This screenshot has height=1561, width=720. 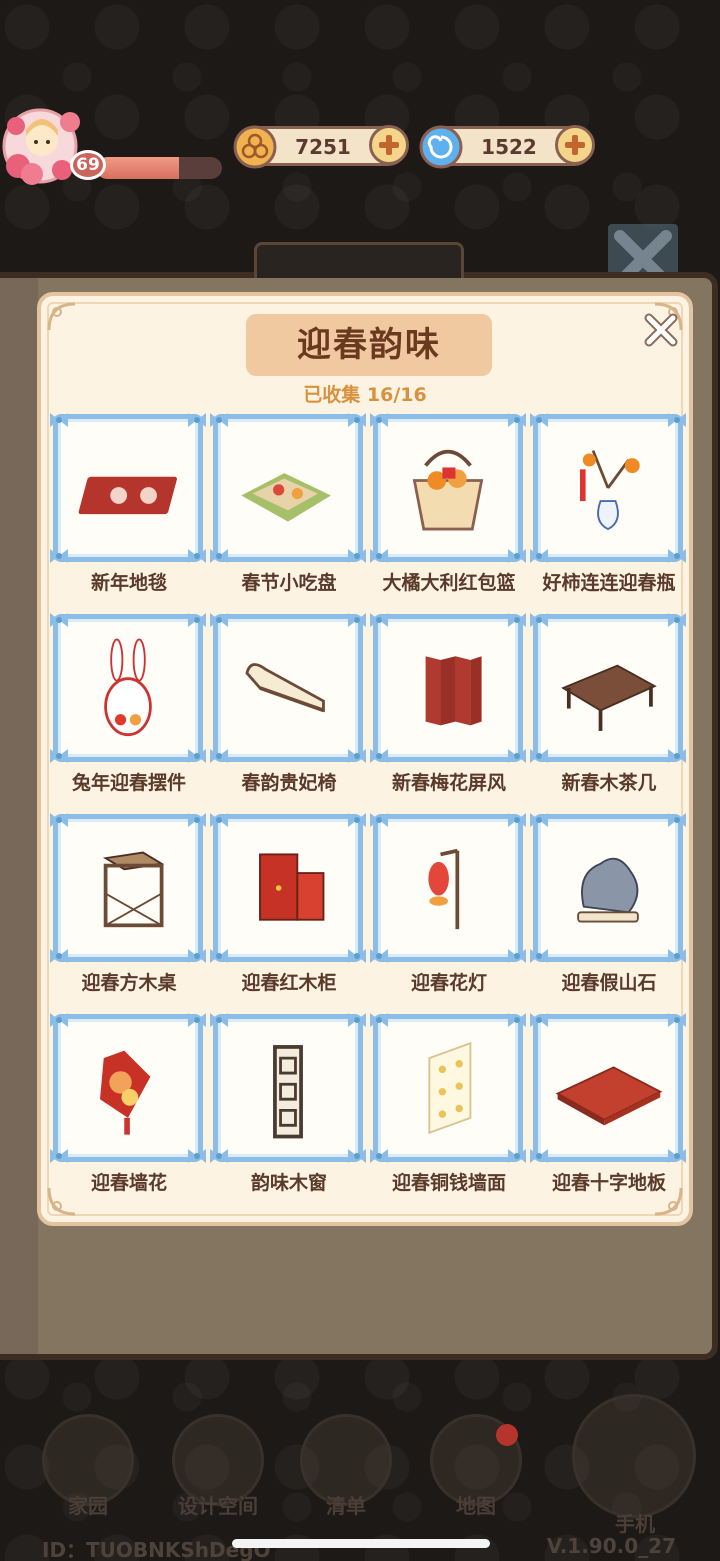 I want to click on persimmon-vase-icon, so click(x=610, y=490).